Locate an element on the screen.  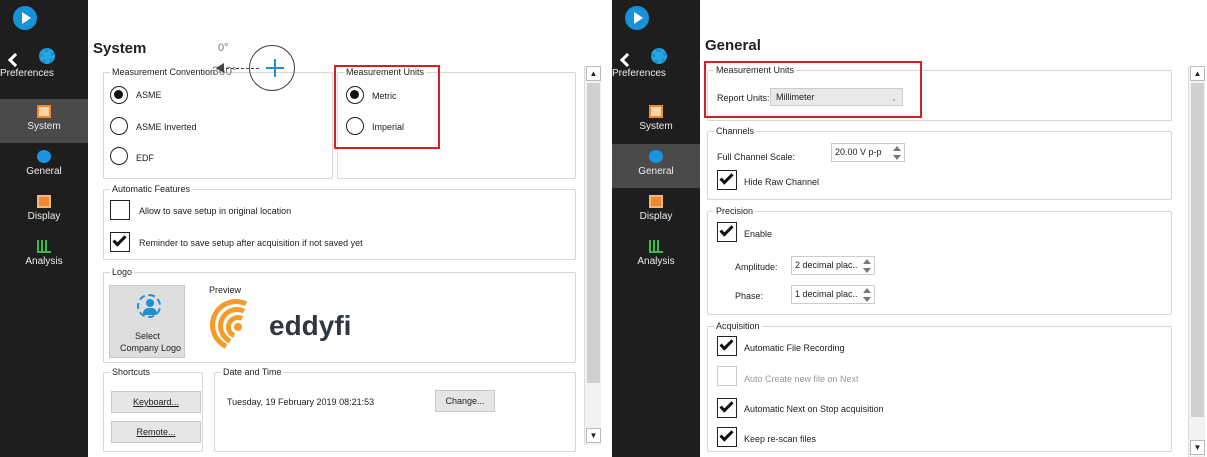
amplitude-label: Amplitude: is located at coordinates (756, 267).